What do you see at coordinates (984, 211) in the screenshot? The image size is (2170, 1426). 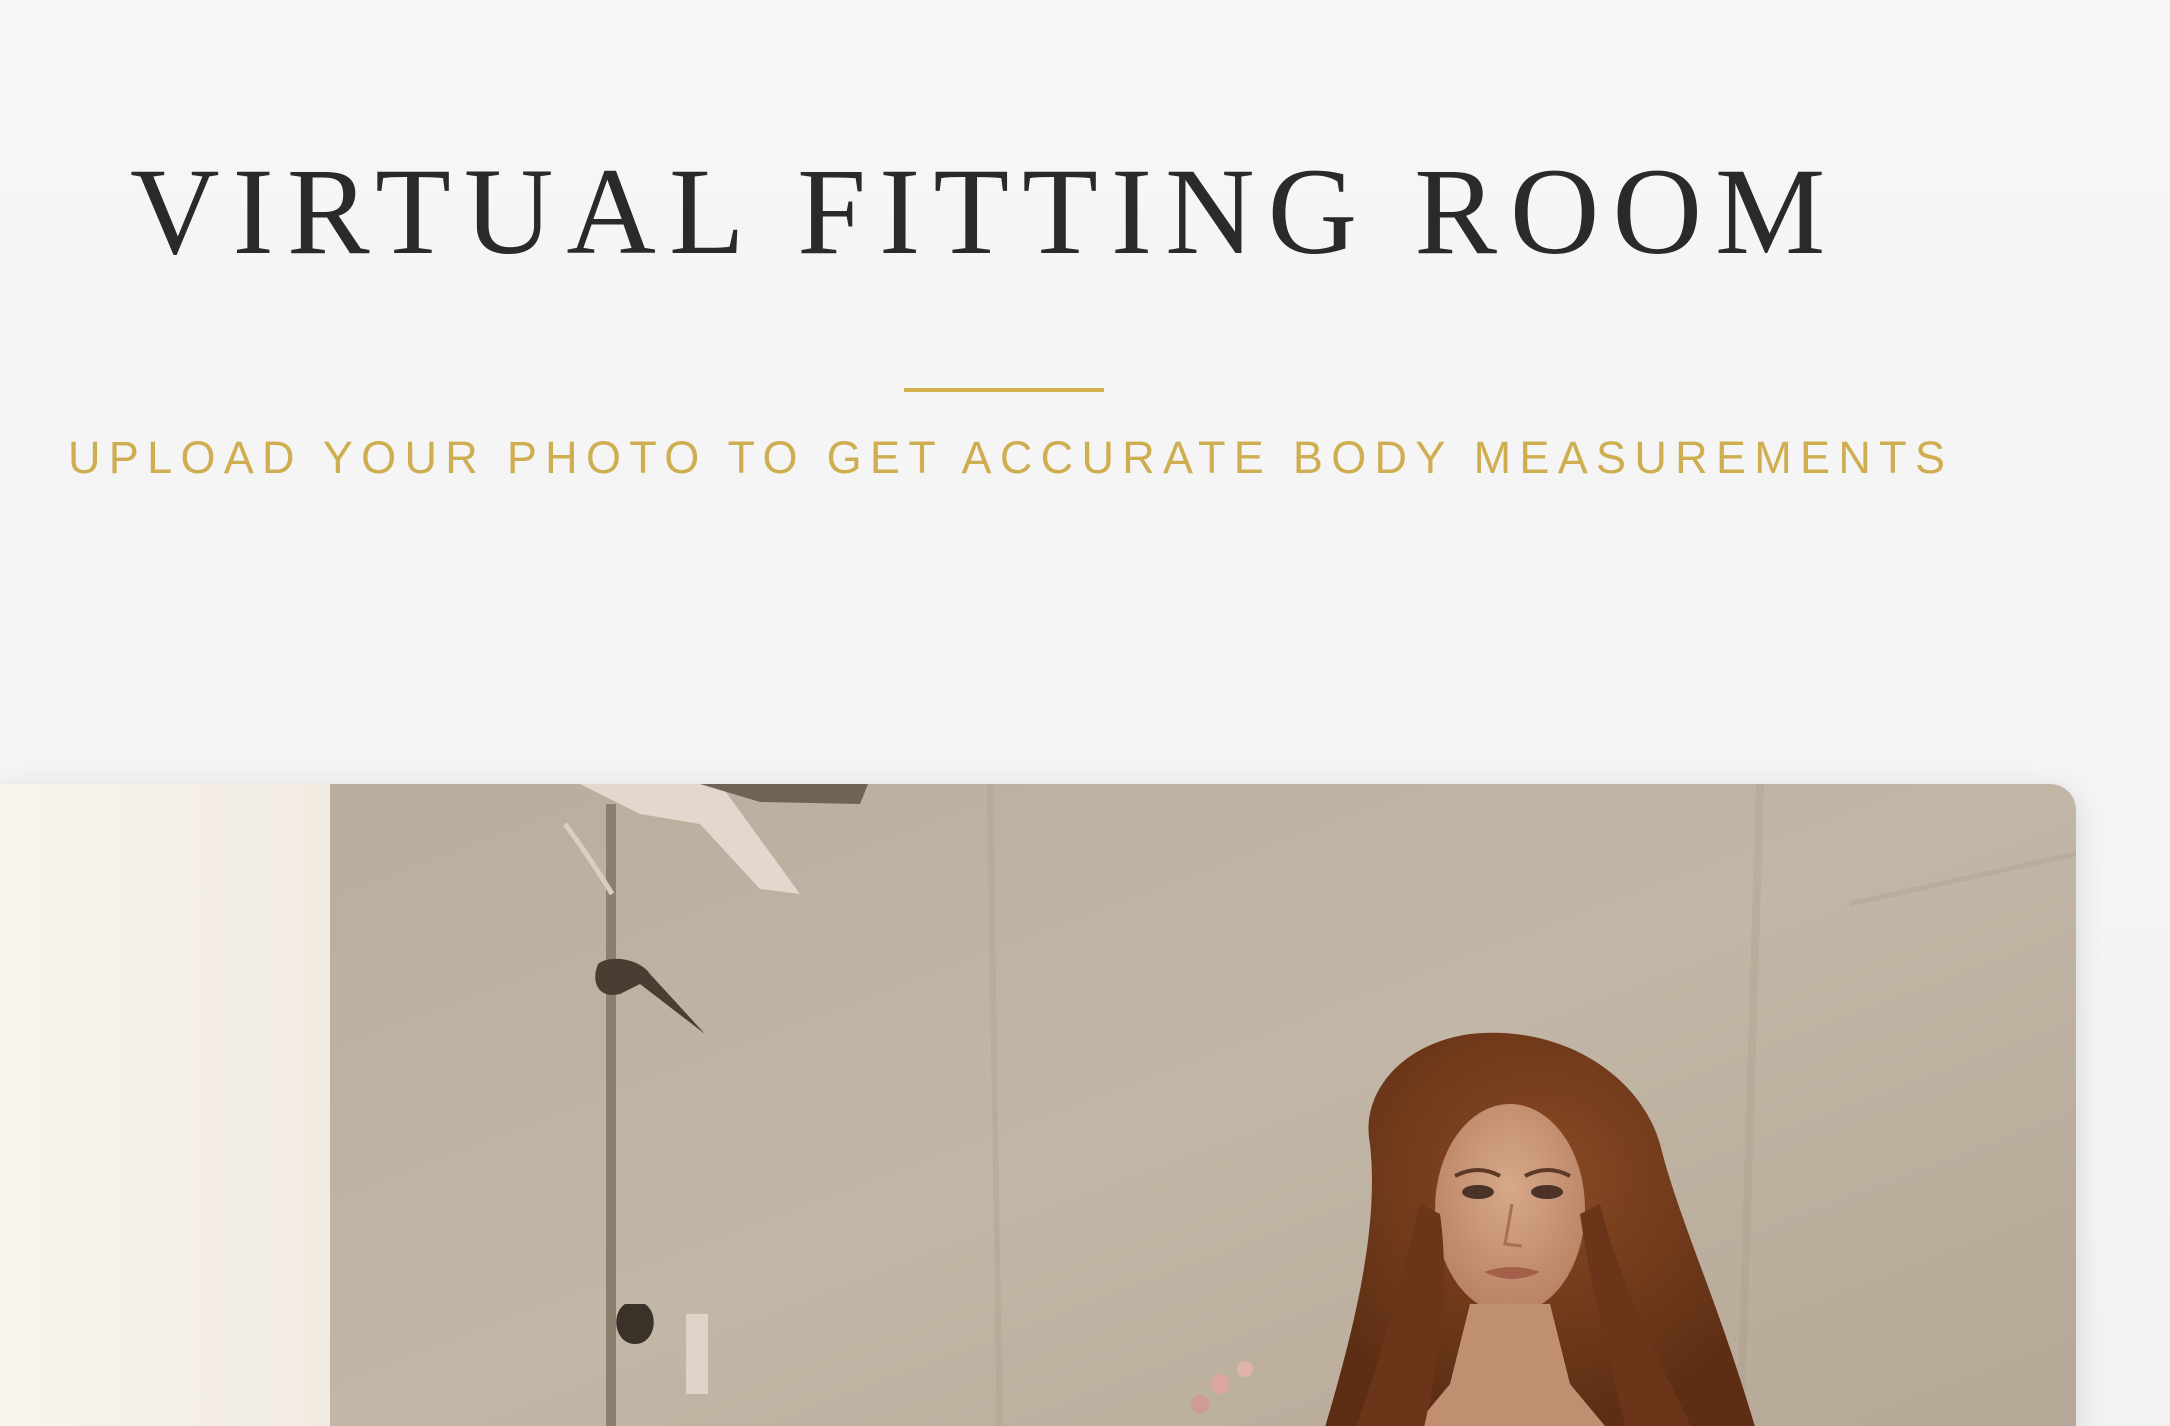 I see `page-title: VIRTUAL FITTING ROOM` at bounding box center [984, 211].